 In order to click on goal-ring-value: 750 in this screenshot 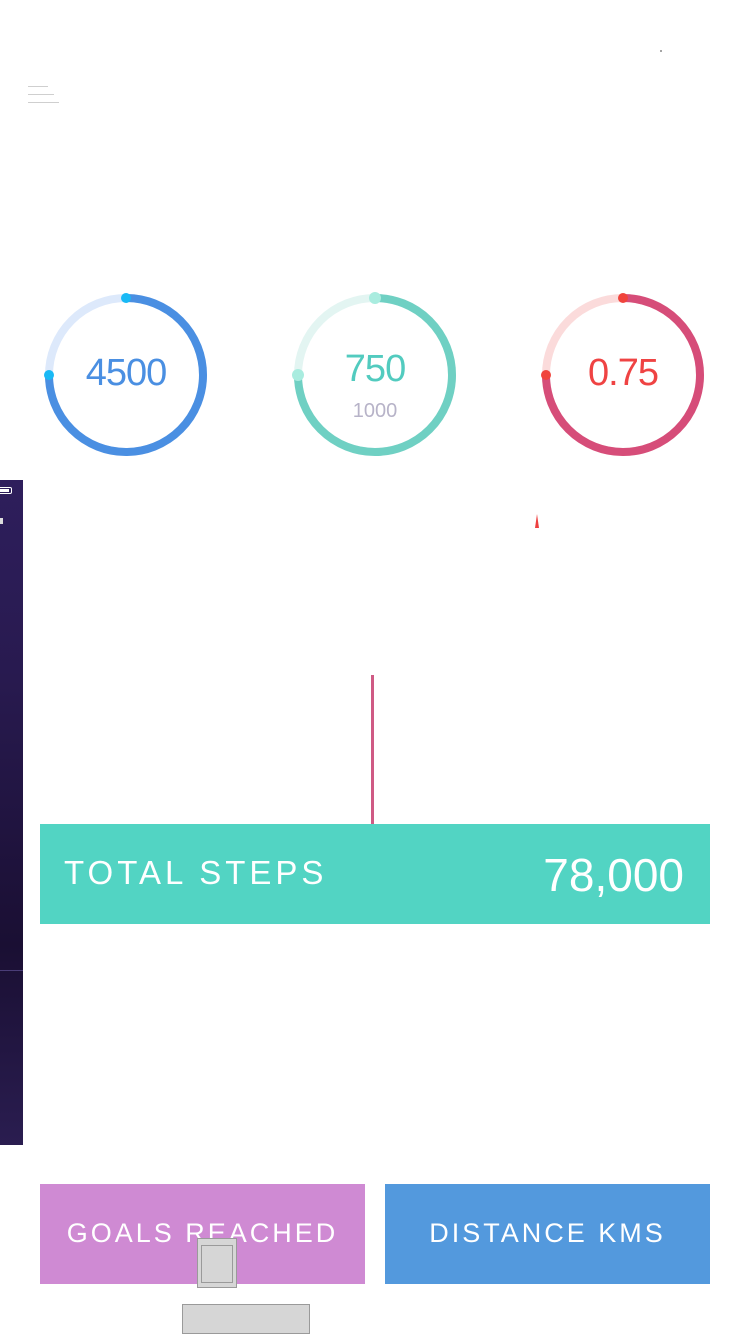, I will do `click(375, 369)`.